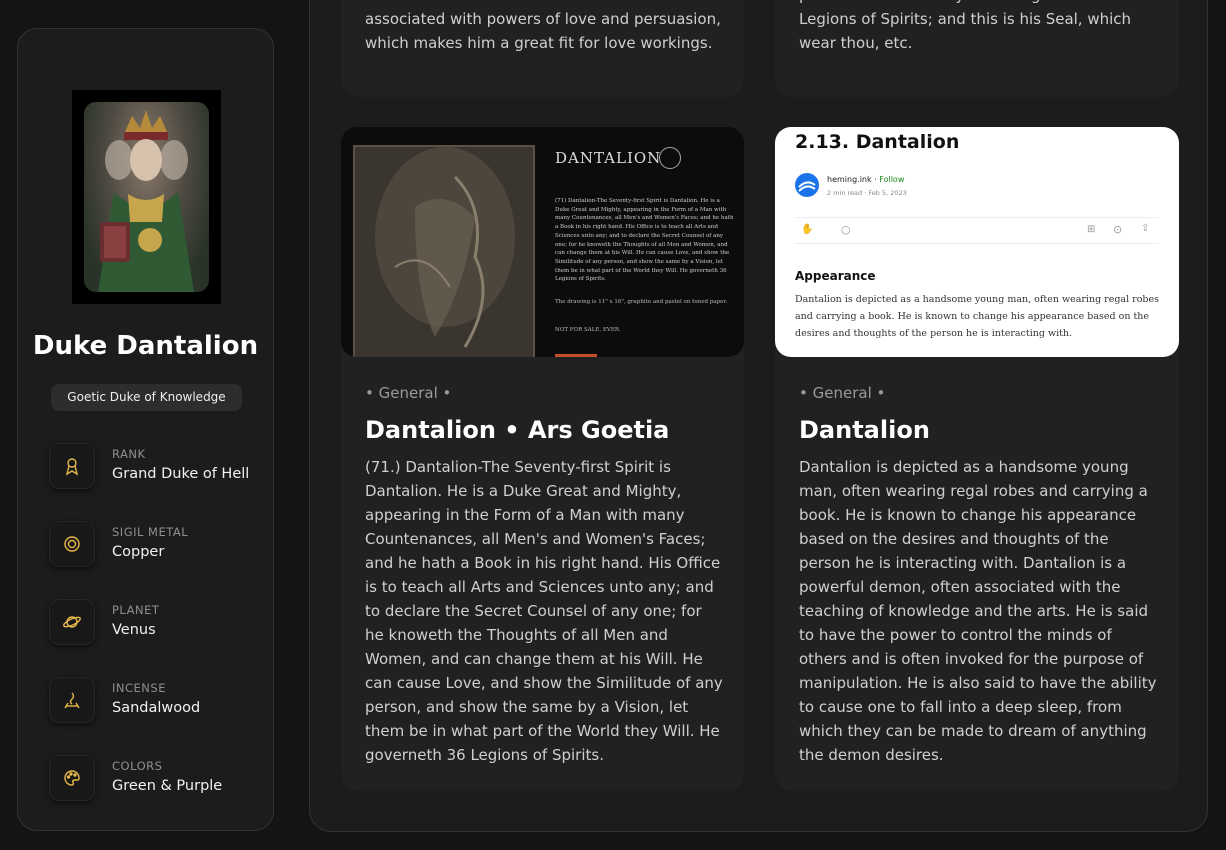 The image size is (1226, 850). Describe the element at coordinates (72, 544) in the screenshot. I see `metal-icon` at that location.